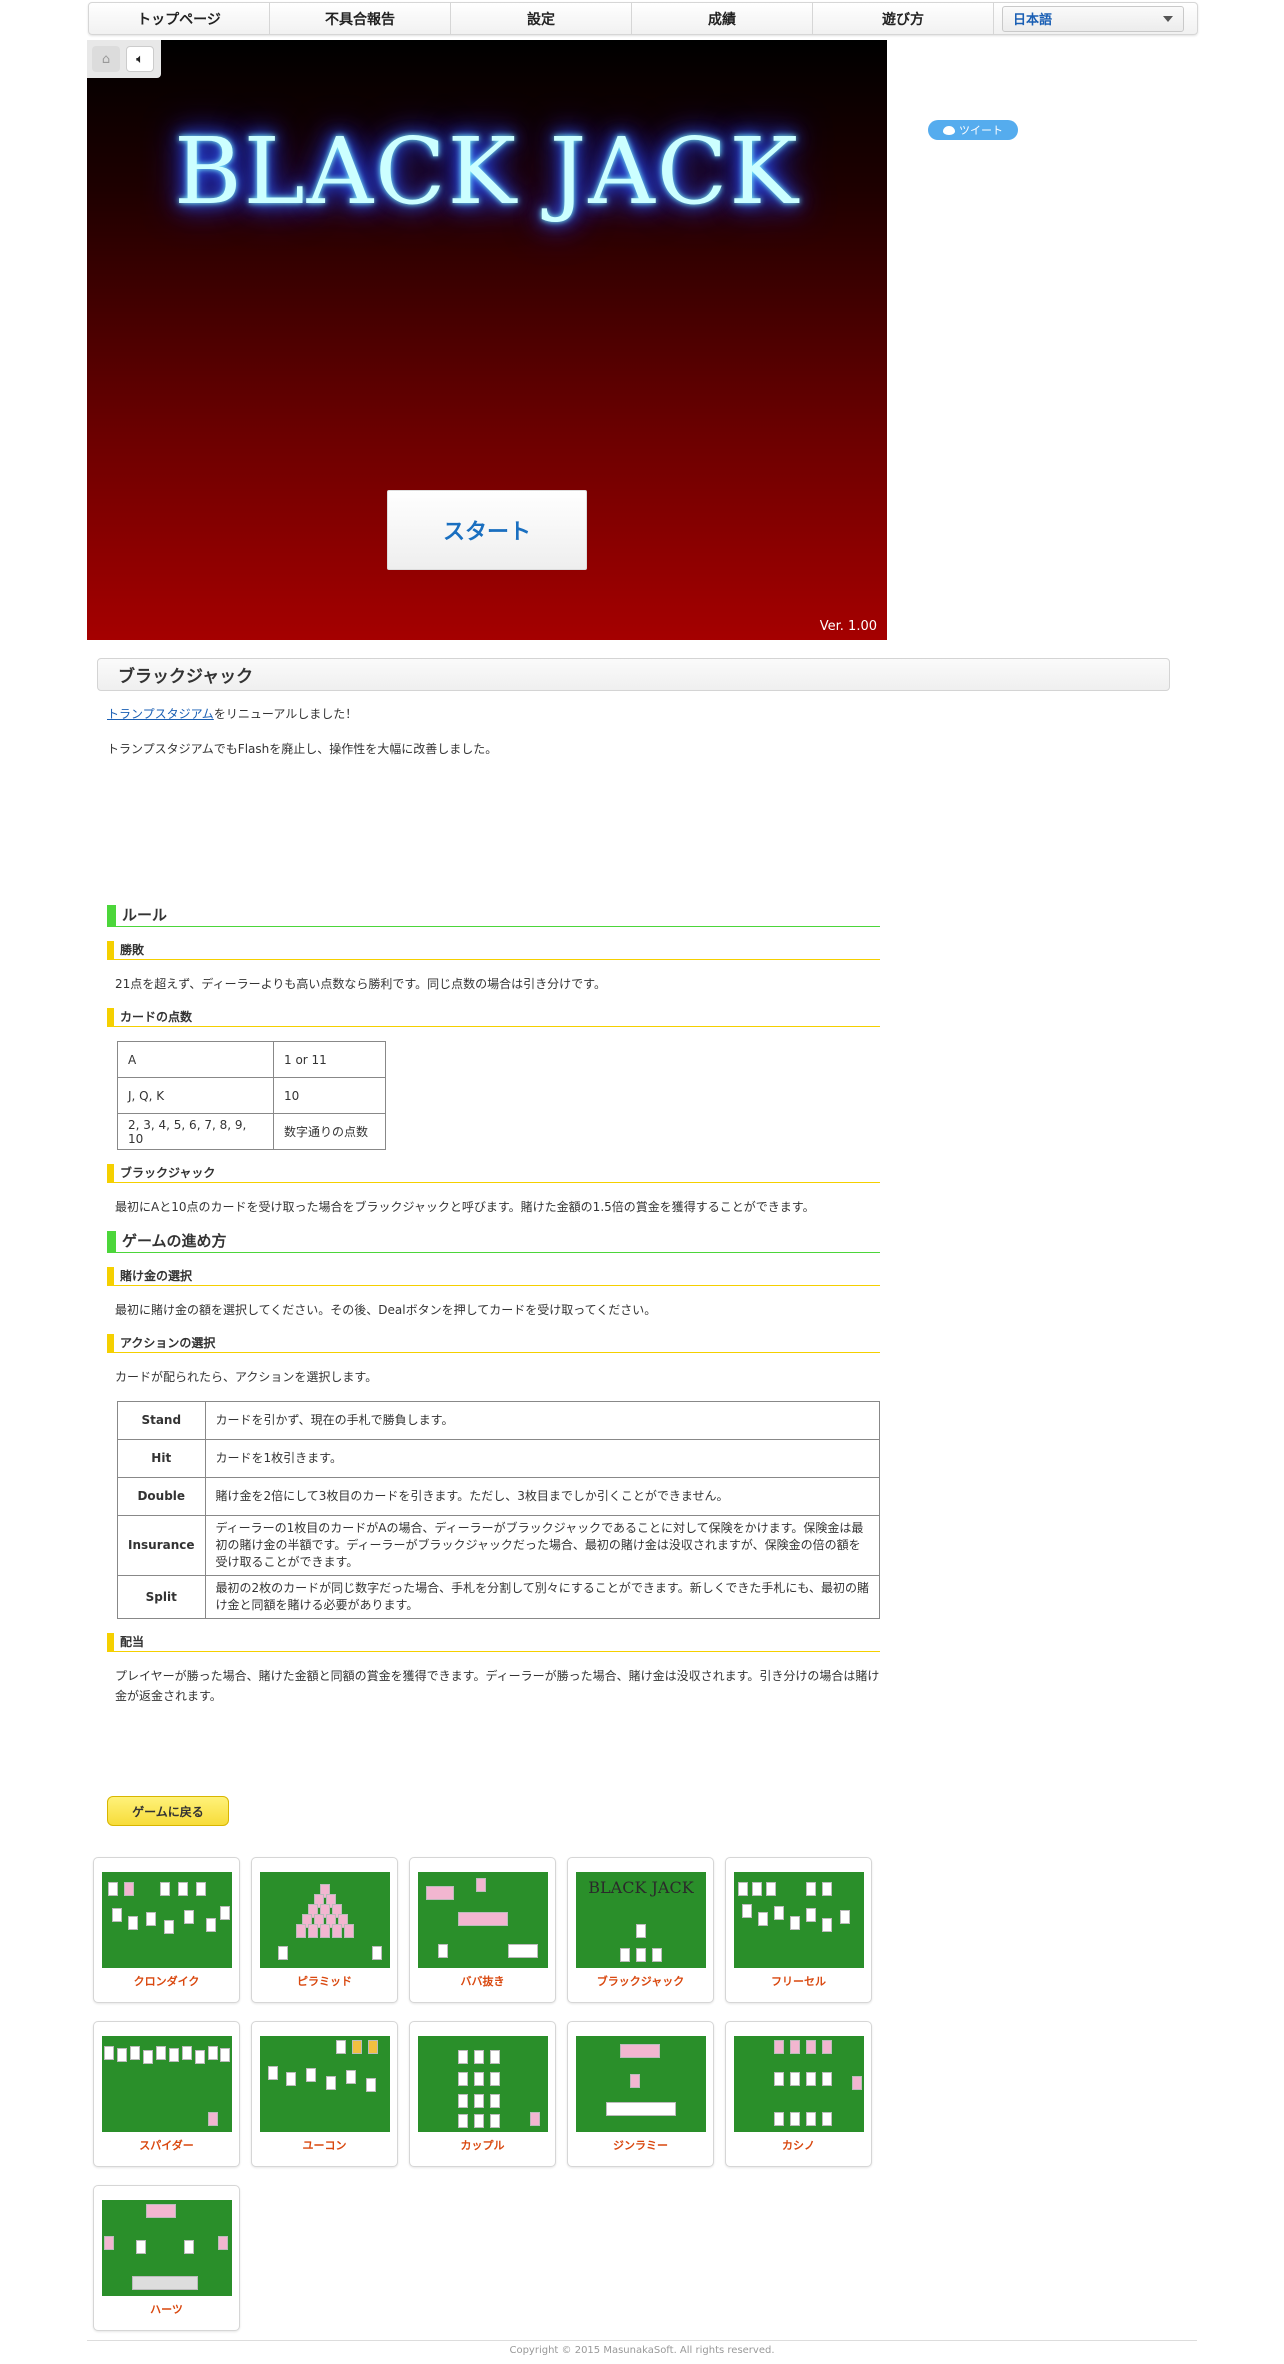 The height and width of the screenshot is (2364, 1284). I want to click on game-card-freecell: フリーセル, so click(798, 1930).